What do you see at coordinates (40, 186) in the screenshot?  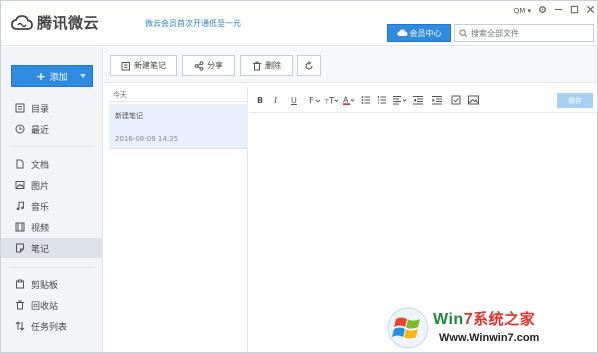 I see `sidebar-item-label: 图片` at bounding box center [40, 186].